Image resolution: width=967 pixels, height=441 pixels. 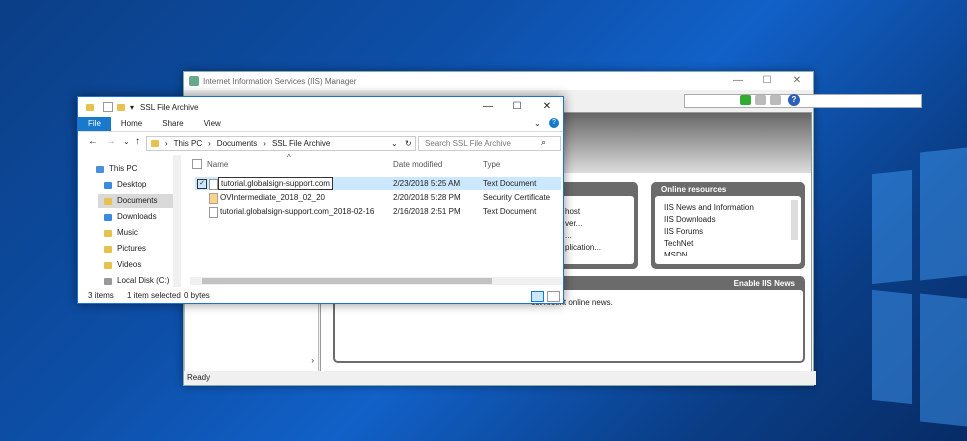 I want to click on selection-count: 1 item selected, so click(x=154, y=295).